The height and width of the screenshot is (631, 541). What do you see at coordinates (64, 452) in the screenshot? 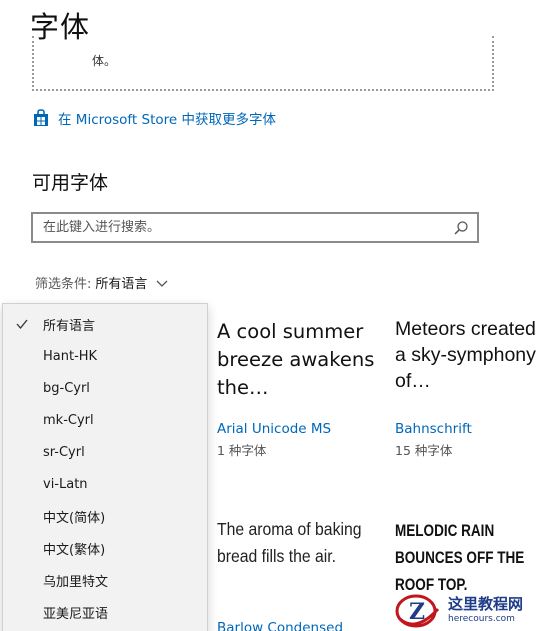
I see `dropdown-item-label: sr-Cyrl` at bounding box center [64, 452].